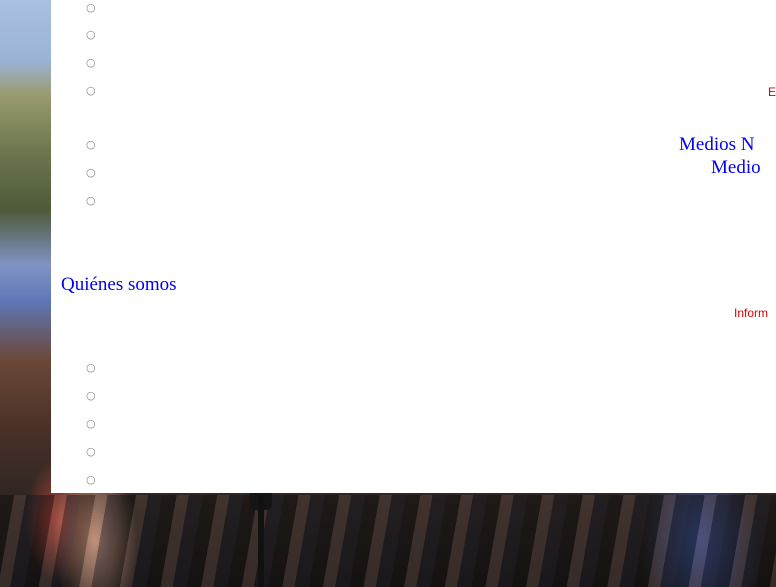 This screenshot has width=776, height=587. I want to click on microphone-stand, so click(261, 541).